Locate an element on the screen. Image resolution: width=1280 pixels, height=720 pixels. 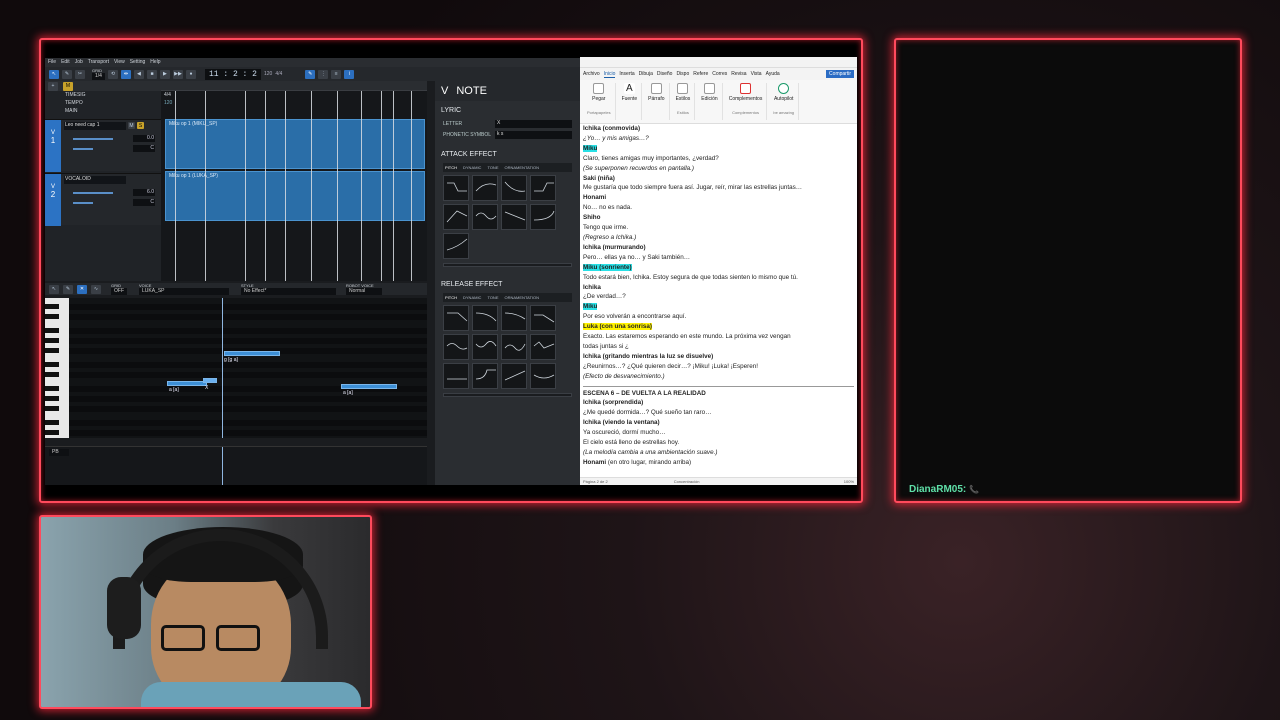
phonetic-input: k s is located at coordinates (533, 135).